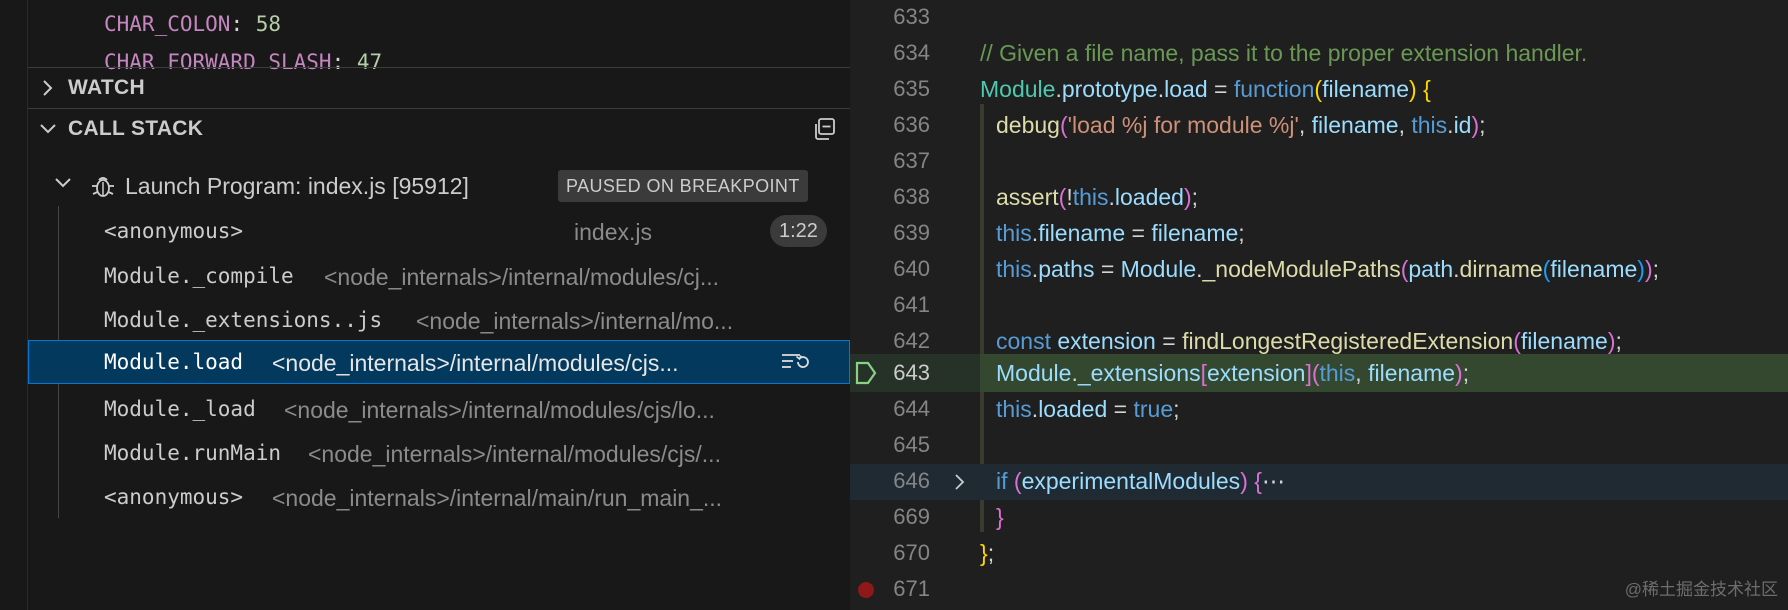 This screenshot has height=610, width=1788. What do you see at coordinates (795, 365) in the screenshot?
I see `restart-frame-icon` at bounding box center [795, 365].